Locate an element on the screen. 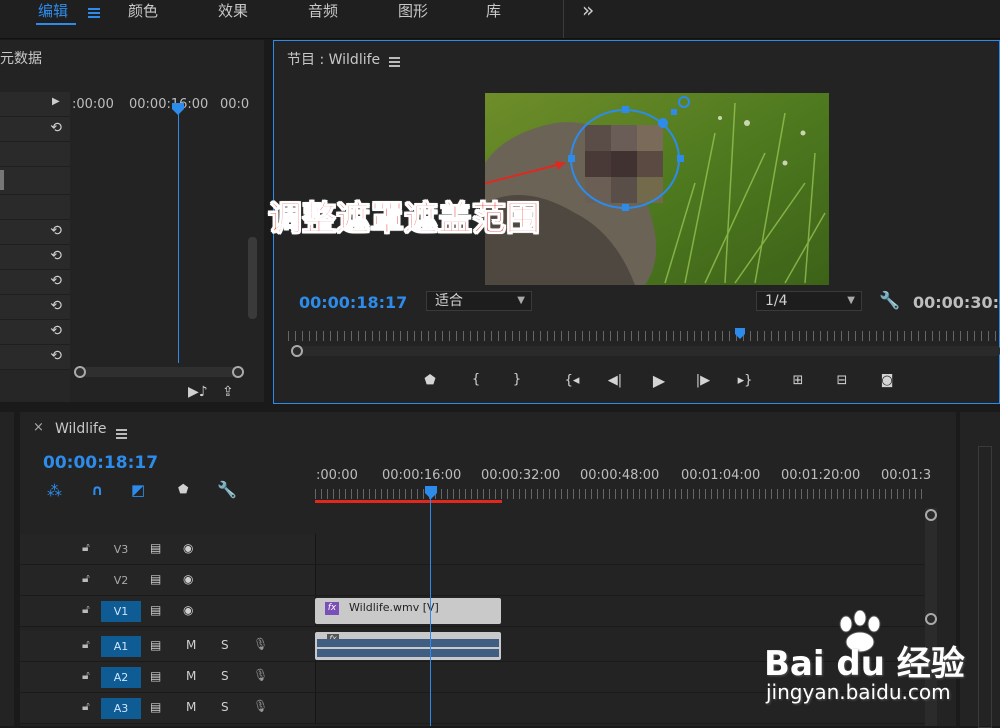  fit-dropdown: 适合 ▼ is located at coordinates (479, 301).